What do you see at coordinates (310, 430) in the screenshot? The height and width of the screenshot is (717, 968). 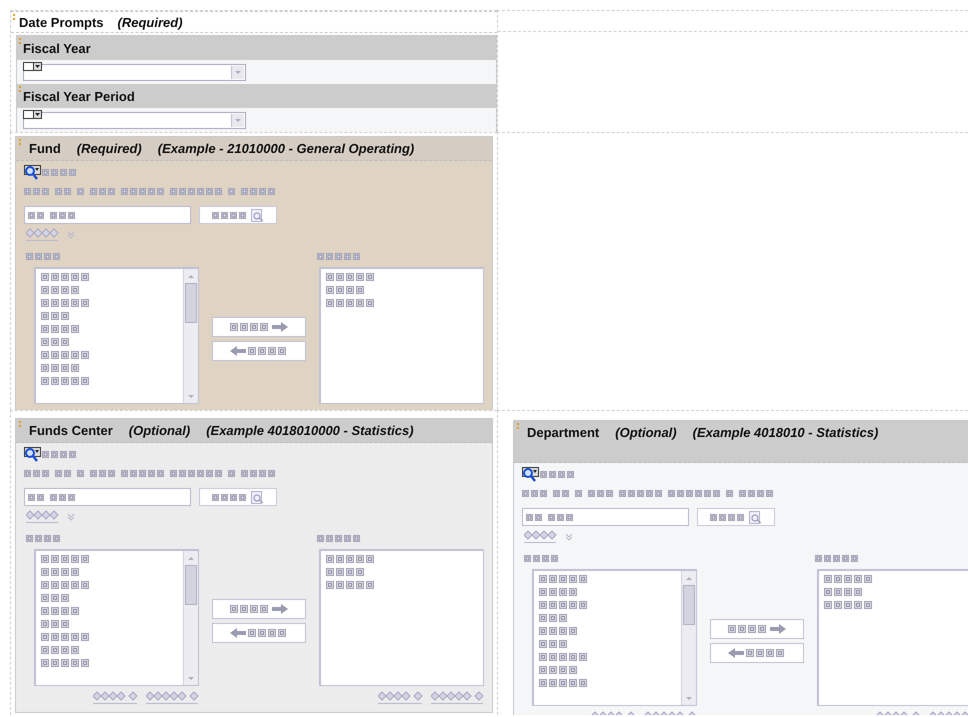 I see `prompt-example: (Example 4018010000 - Statistics)` at bounding box center [310, 430].